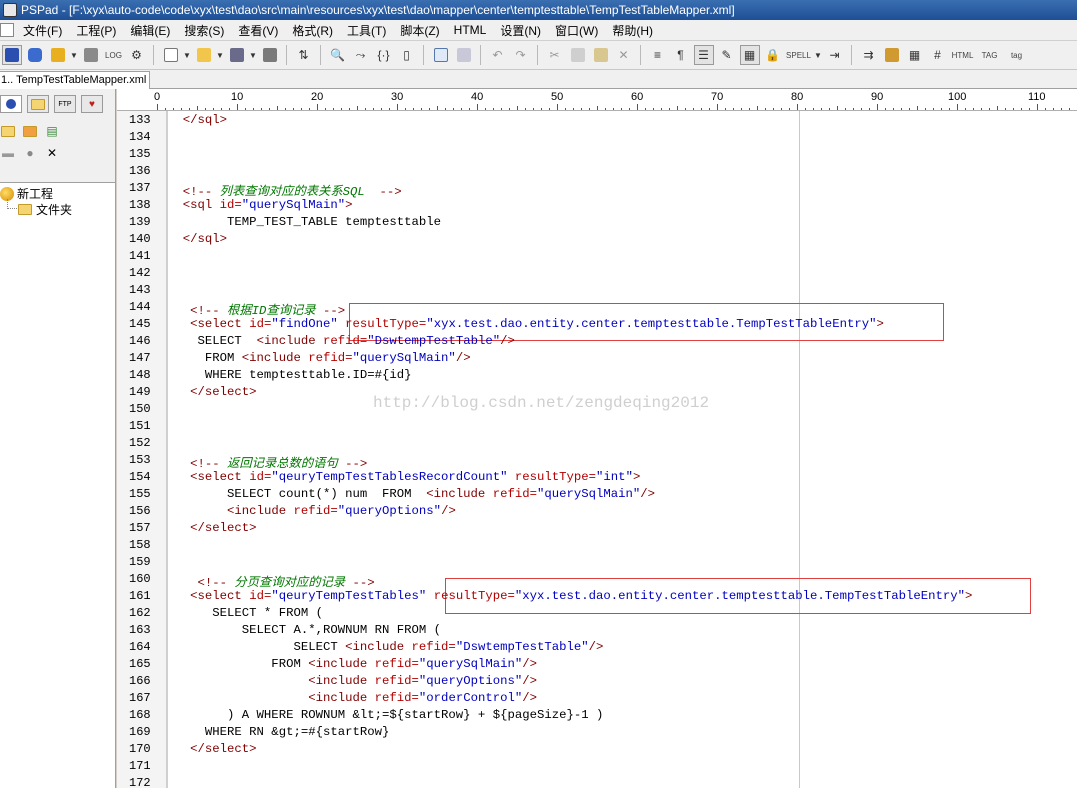 Image resolution: width=1077 pixels, height=788 pixels. I want to click on tag-upper-icon: TAG, so click(990, 55).